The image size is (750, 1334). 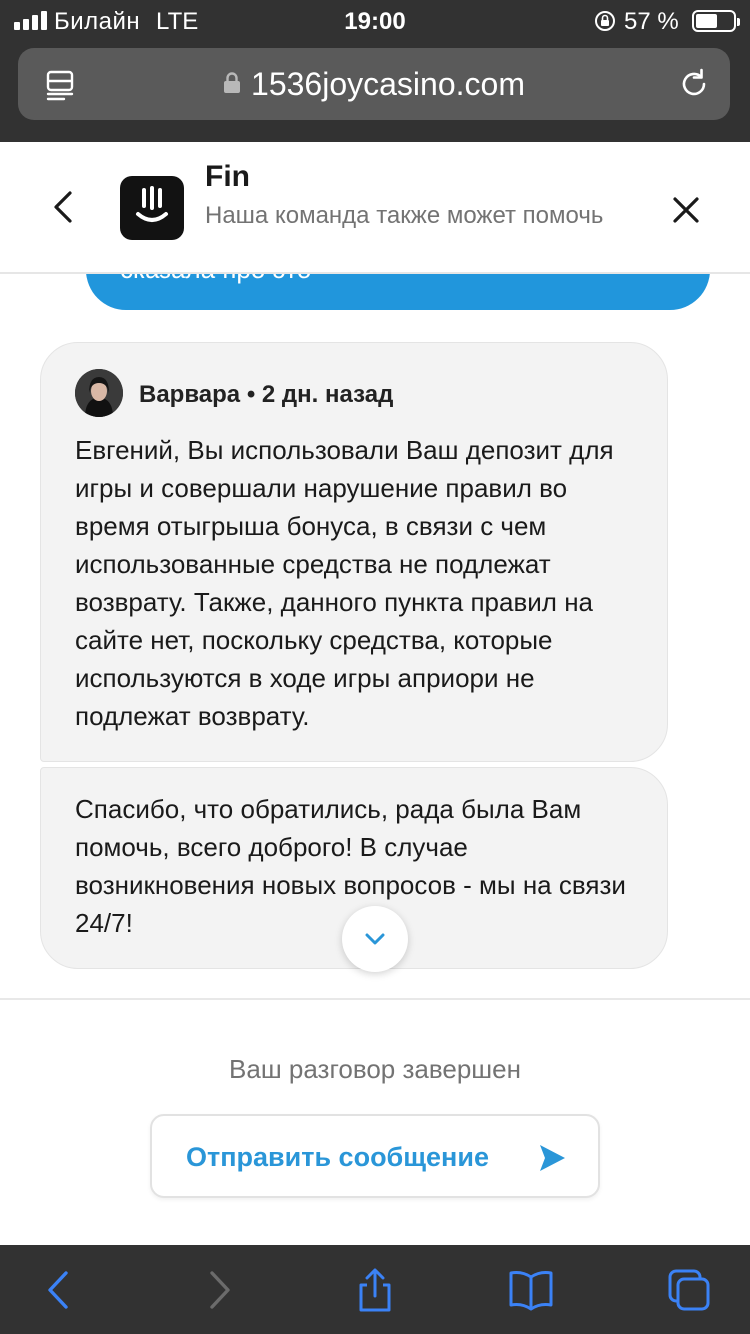 I want to click on tabs-icon, so click(x=689, y=1290).